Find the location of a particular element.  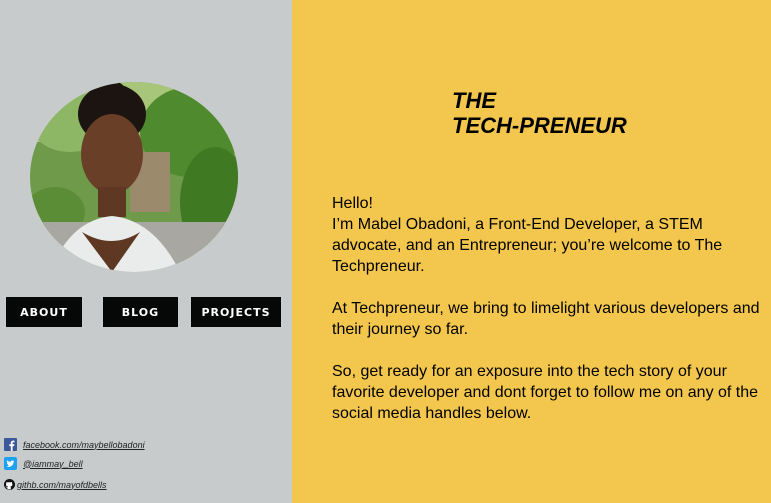

facebook-icon is located at coordinates (10, 444).